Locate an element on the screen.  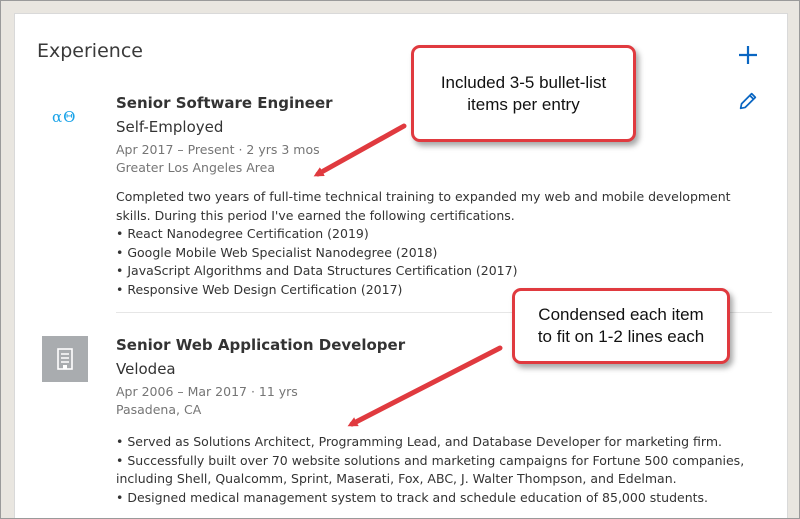
pencil-icon is located at coordinates (748, 101).